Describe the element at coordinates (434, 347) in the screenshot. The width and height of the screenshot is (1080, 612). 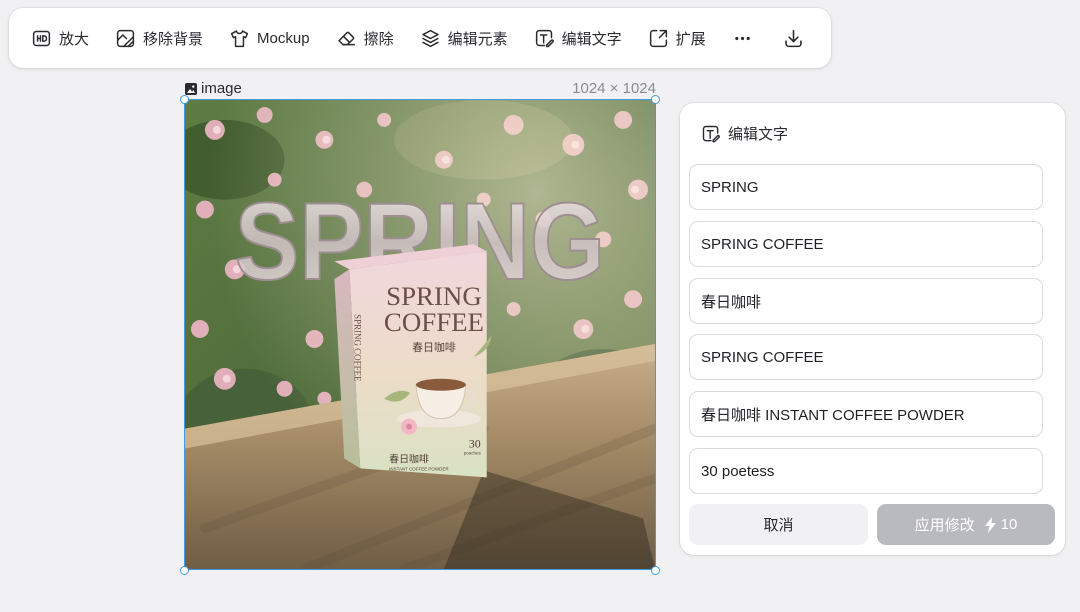
I see `box-chinese-title: 春日咖啡` at that location.